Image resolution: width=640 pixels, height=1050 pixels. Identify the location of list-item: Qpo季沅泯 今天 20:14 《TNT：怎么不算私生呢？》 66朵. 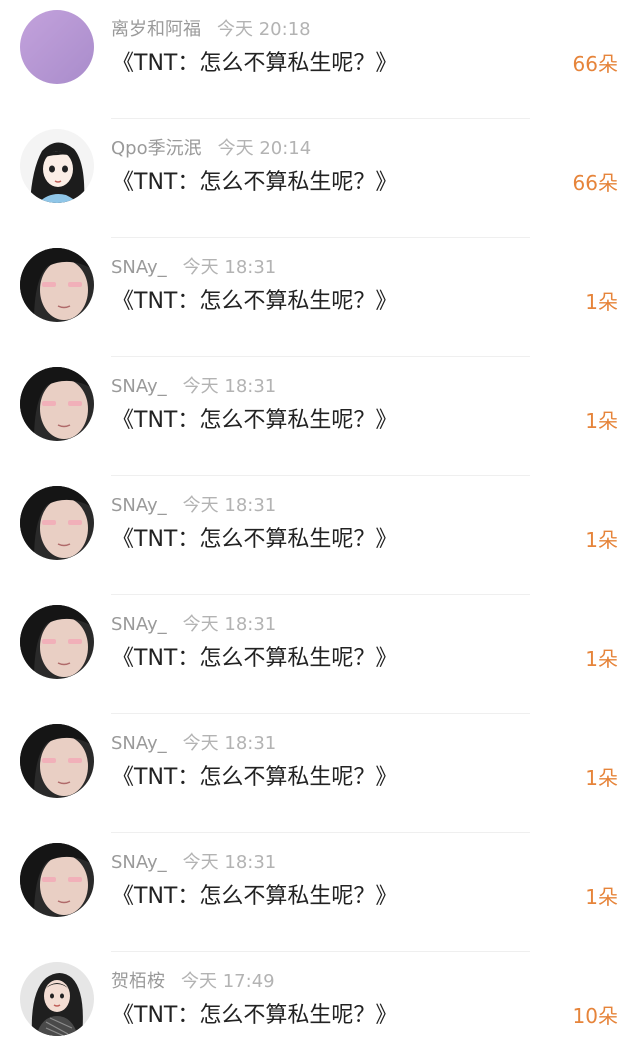
(320, 178).